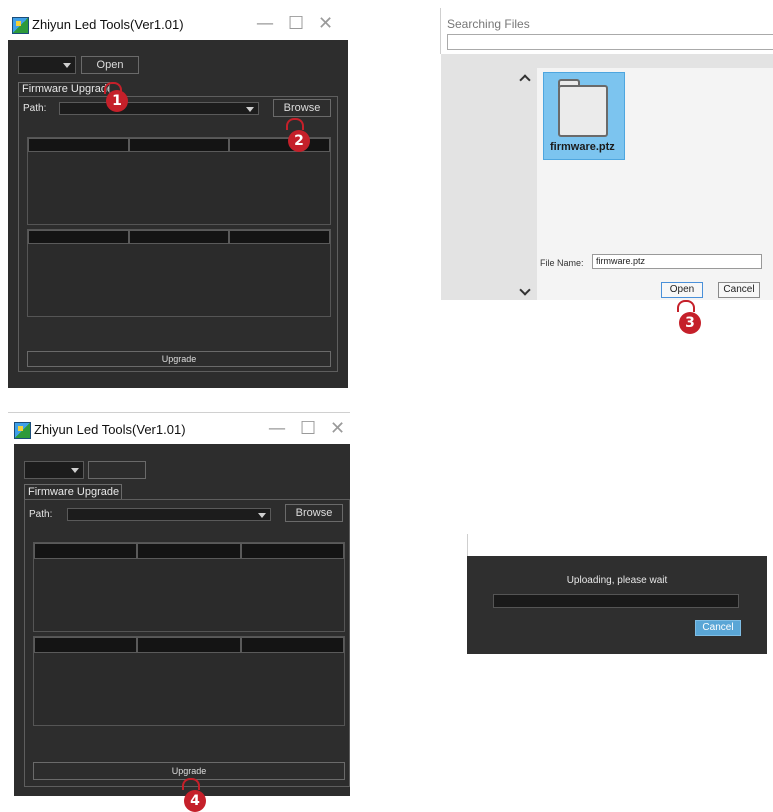 The image size is (773, 812). Describe the element at coordinates (525, 184) in the screenshot. I see `scrollbar` at that location.